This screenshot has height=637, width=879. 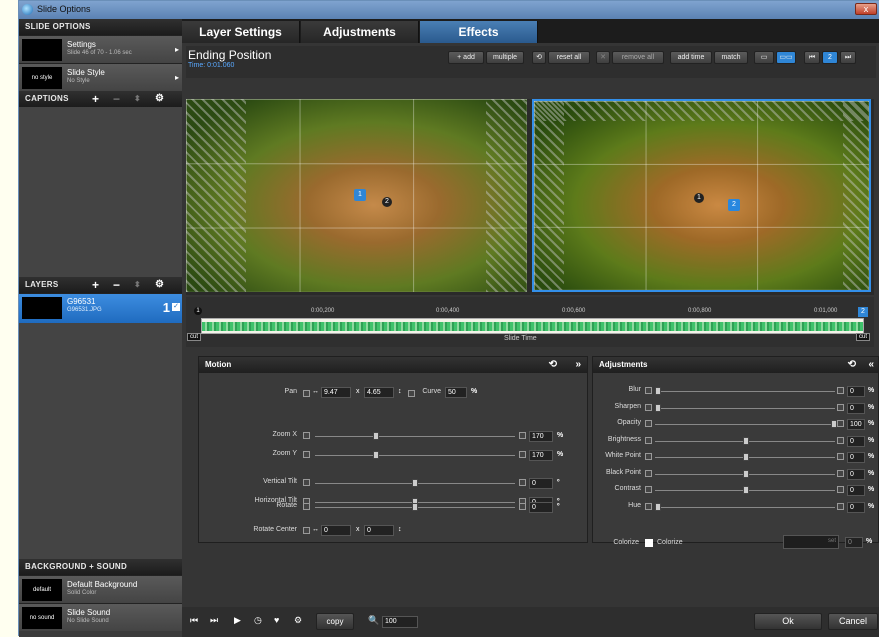 What do you see at coordinates (356, 195) in the screenshot?
I see `start-preview-image: 1 2` at bounding box center [356, 195].